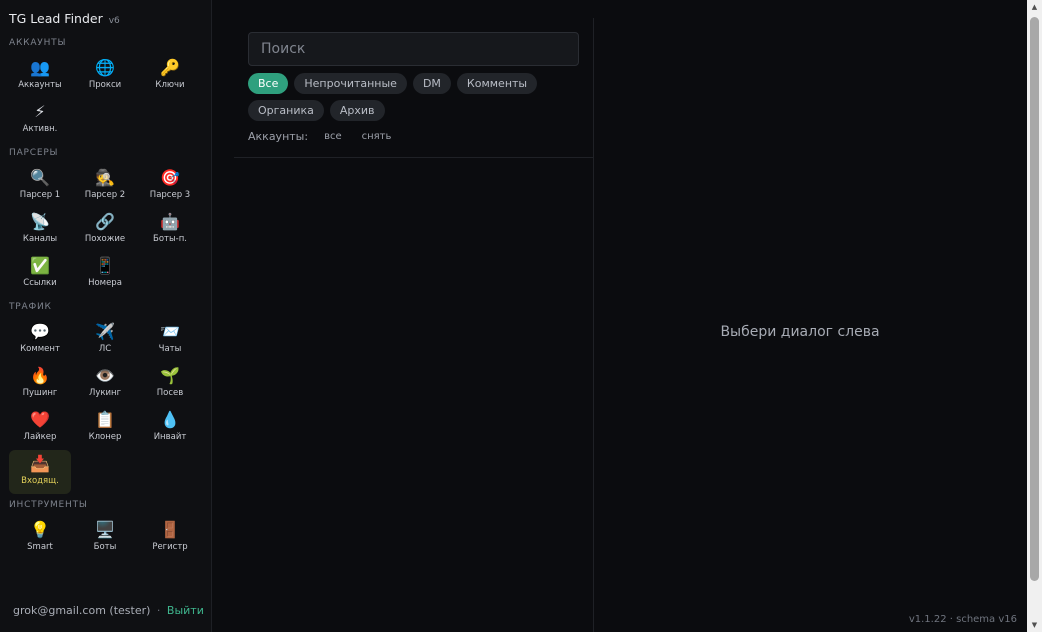 The width and height of the screenshot is (1042, 632). What do you see at coordinates (105, 67) in the screenshot?
I see `globe-icon: 🌐` at bounding box center [105, 67].